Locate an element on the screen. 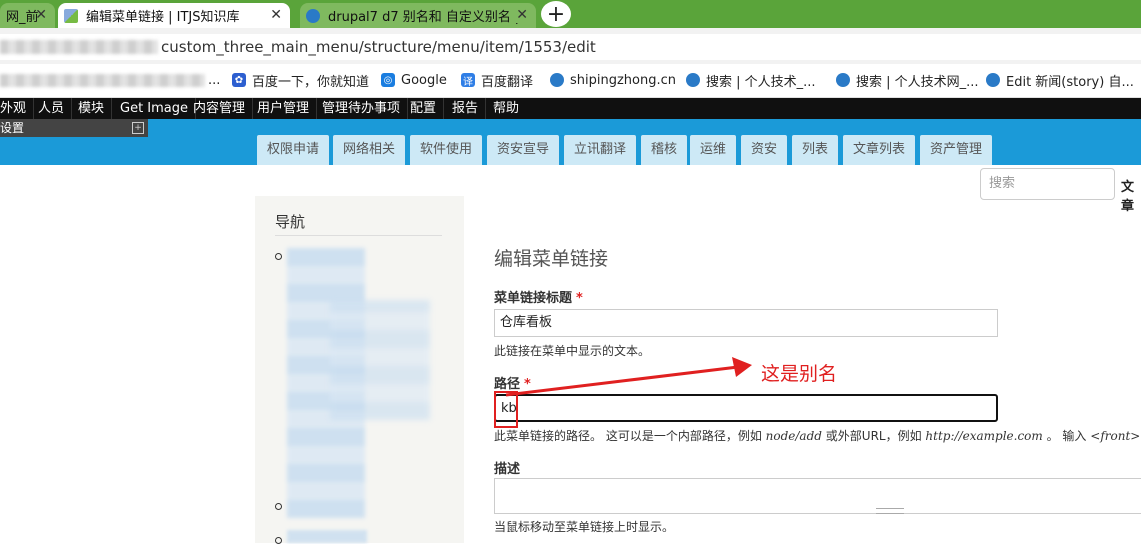 The image size is (1141, 544). main-nav-tab: 资产管理 is located at coordinates (956, 150).